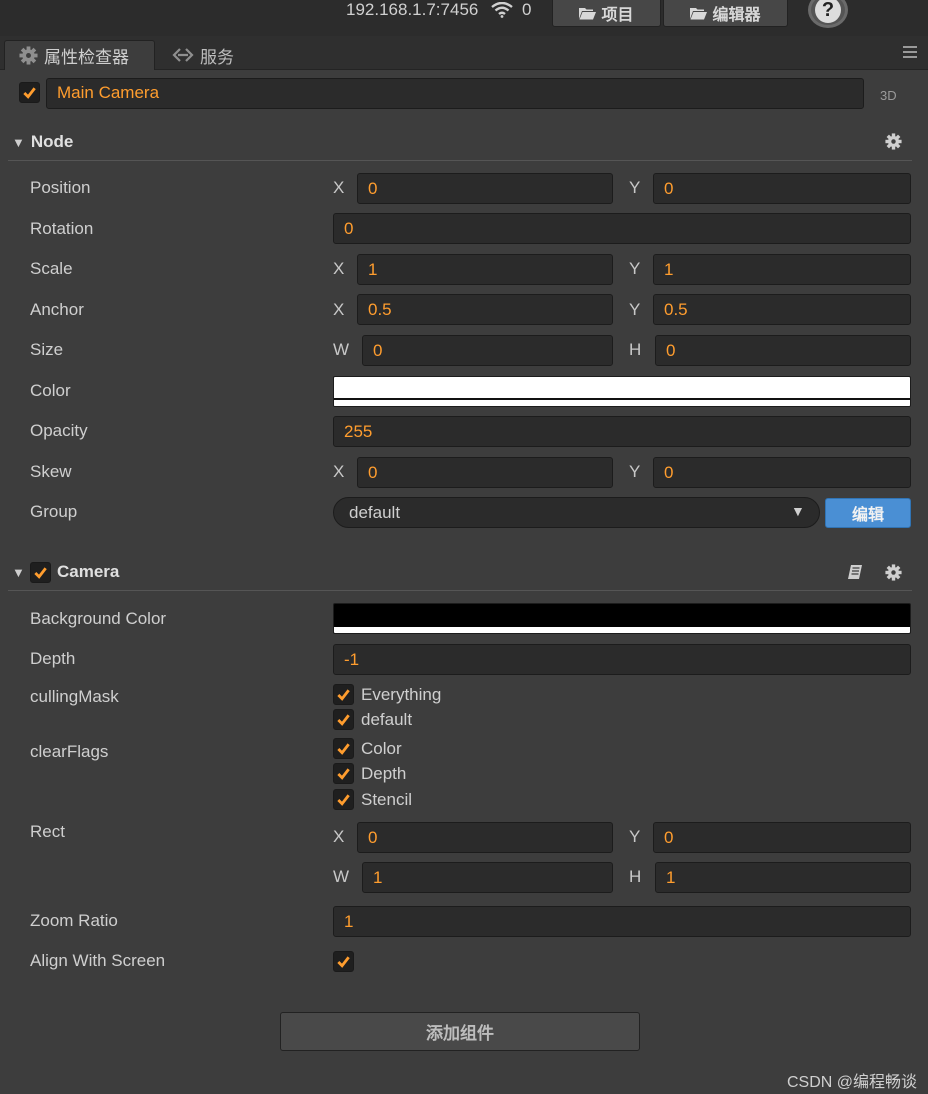  I want to click on node-name-input: Main Camera, so click(455, 93).